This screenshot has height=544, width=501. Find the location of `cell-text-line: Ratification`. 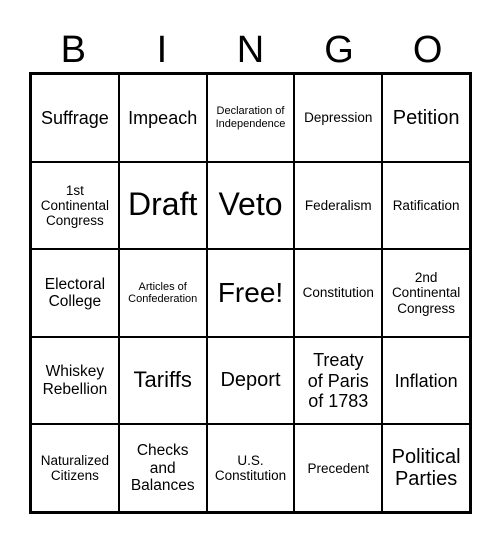

cell-text-line: Ratification is located at coordinates (426, 205).